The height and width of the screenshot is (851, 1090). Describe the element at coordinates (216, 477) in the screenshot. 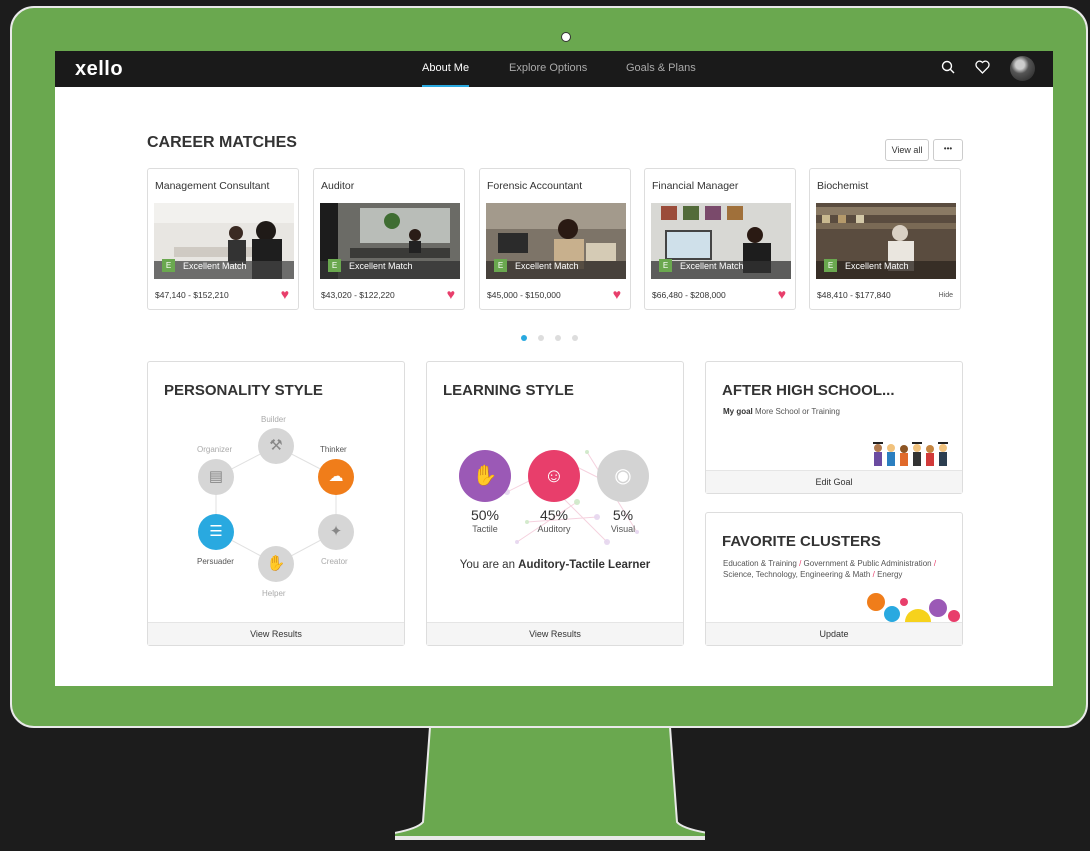

I see `clipboard-icon: ▤` at that location.